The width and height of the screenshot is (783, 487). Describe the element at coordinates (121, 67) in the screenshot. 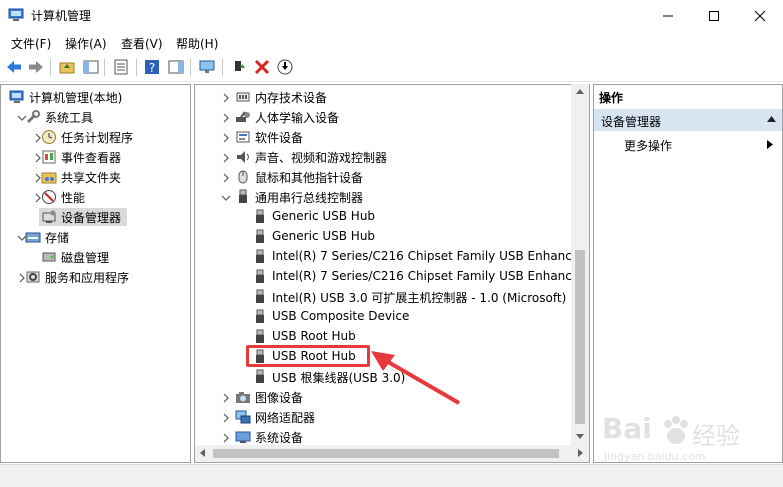

I see `properties-icon` at that location.